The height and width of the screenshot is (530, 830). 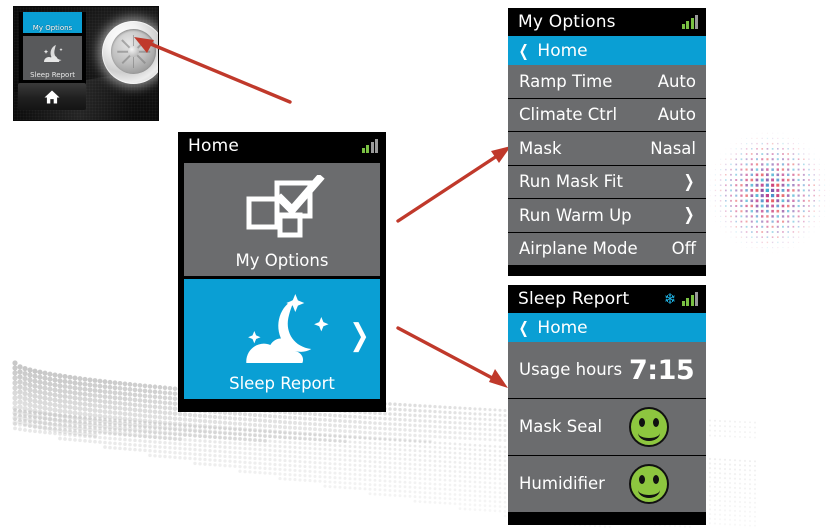 I want to click on dial-hub, so click(x=133, y=51).